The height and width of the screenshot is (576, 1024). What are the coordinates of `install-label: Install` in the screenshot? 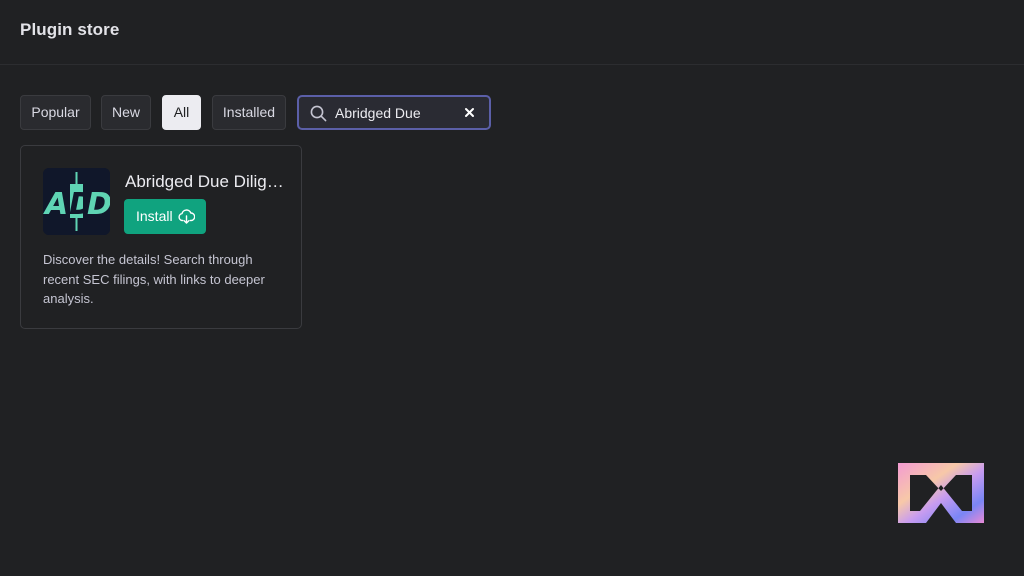 It's located at (154, 216).